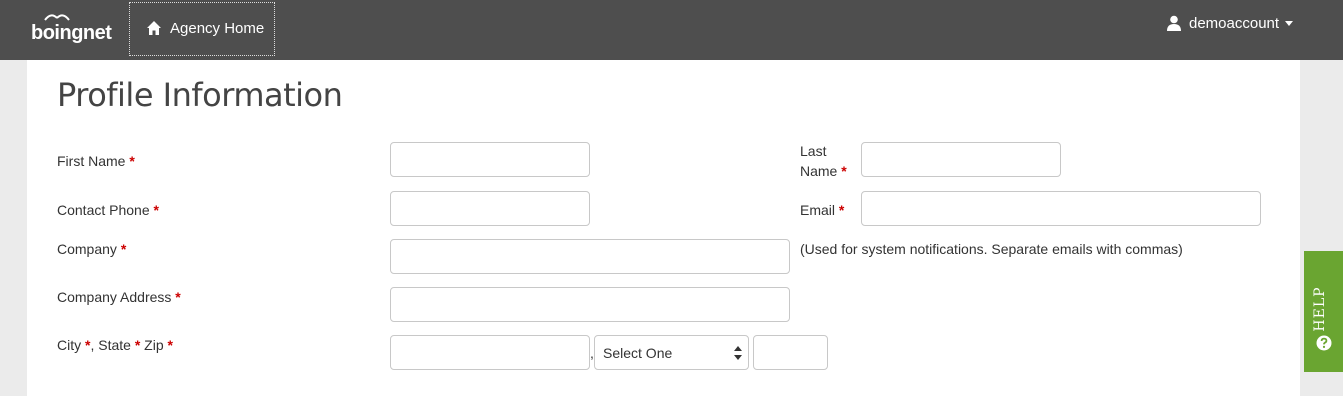 Image resolution: width=1343 pixels, height=396 pixels. I want to click on company-input, so click(590, 256).